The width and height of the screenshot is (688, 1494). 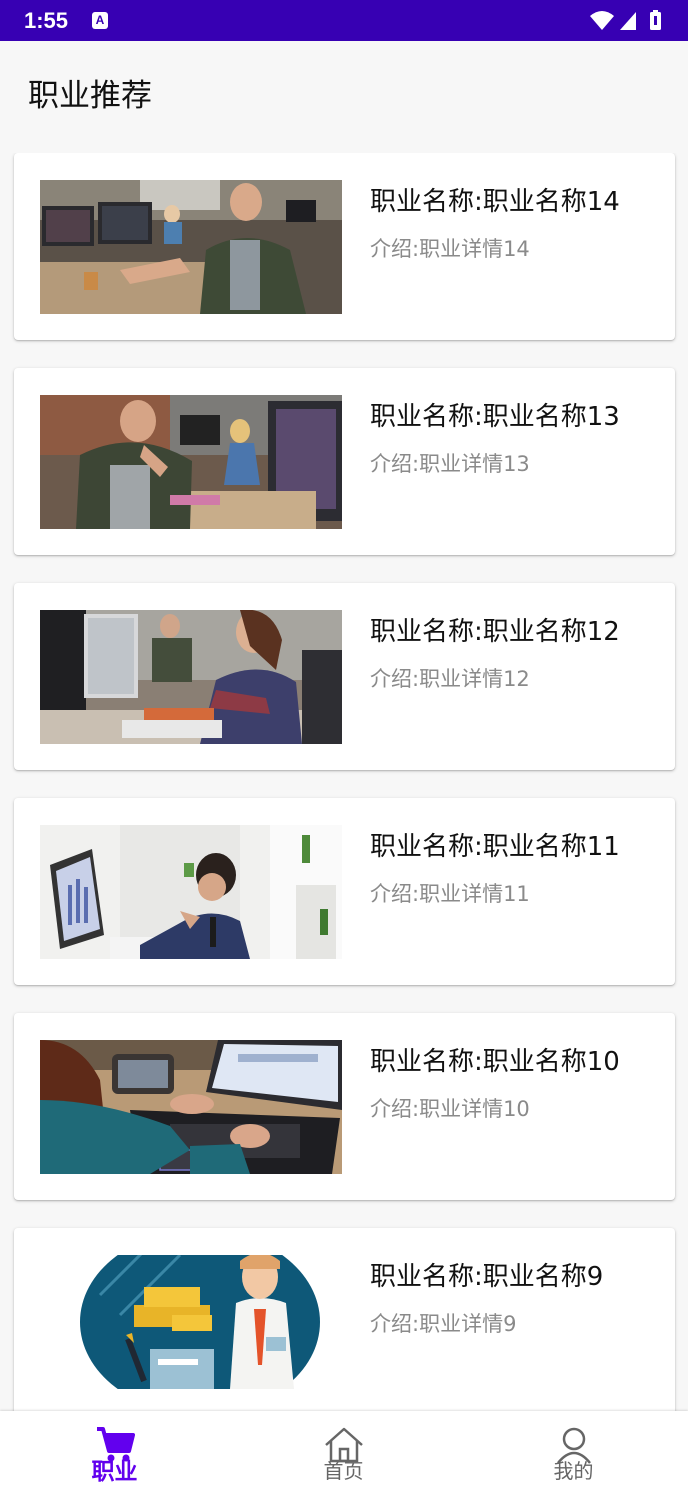 What do you see at coordinates (191, 462) in the screenshot?
I see `office-man-thinking-photo` at bounding box center [191, 462].